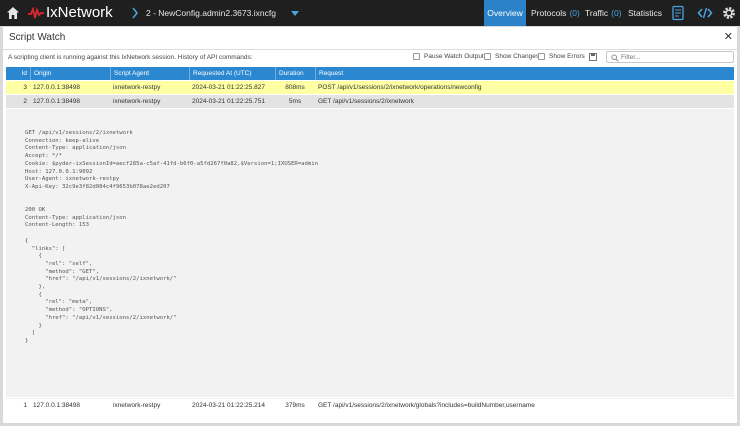 The height and width of the screenshot is (426, 740). Describe the element at coordinates (211, 13) in the screenshot. I see `config-name: 2 - NewConfig.admin2.3673.ixncfg` at that location.